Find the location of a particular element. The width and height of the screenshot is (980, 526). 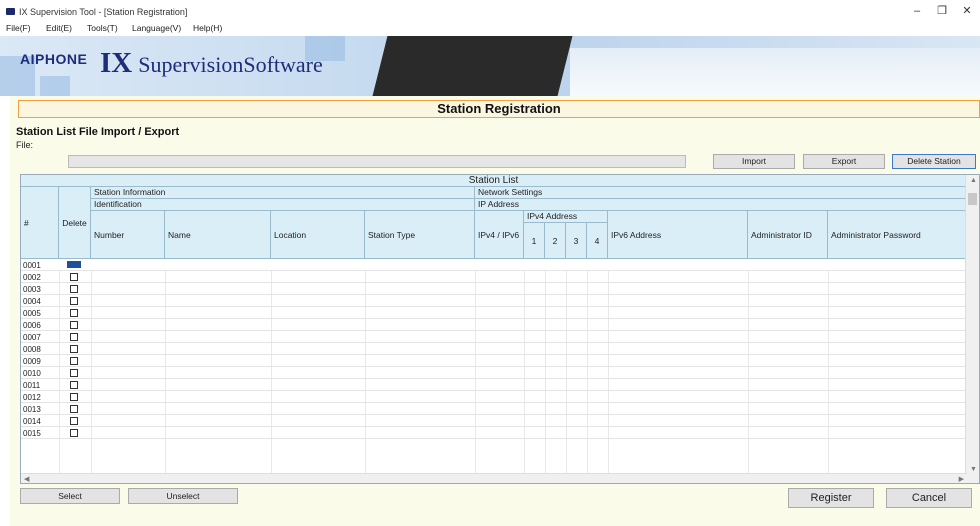

row-number: 0014 is located at coordinates (32, 421).